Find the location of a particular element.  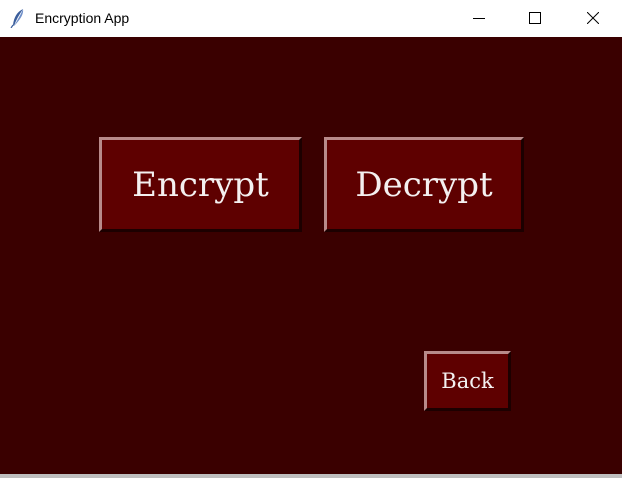

window-title: Encryption App is located at coordinates (82, 18).